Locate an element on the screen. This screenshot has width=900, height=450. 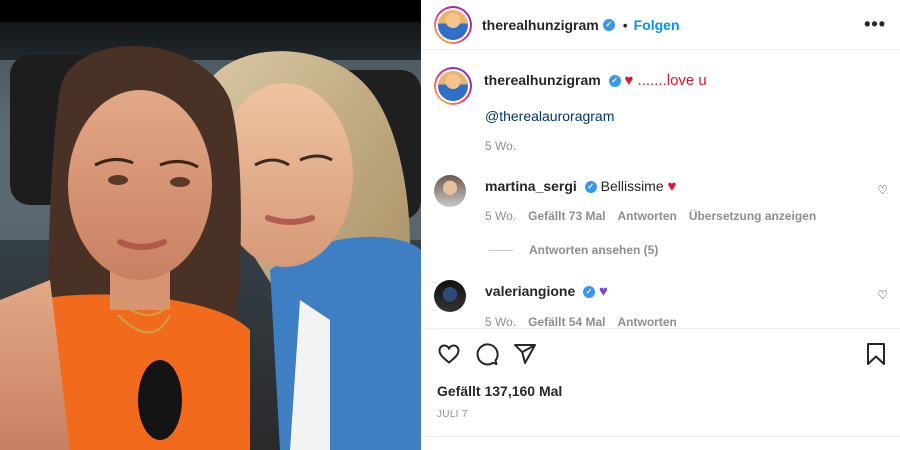
comment-likes: Gefällt 73 Mal is located at coordinates (566, 216).